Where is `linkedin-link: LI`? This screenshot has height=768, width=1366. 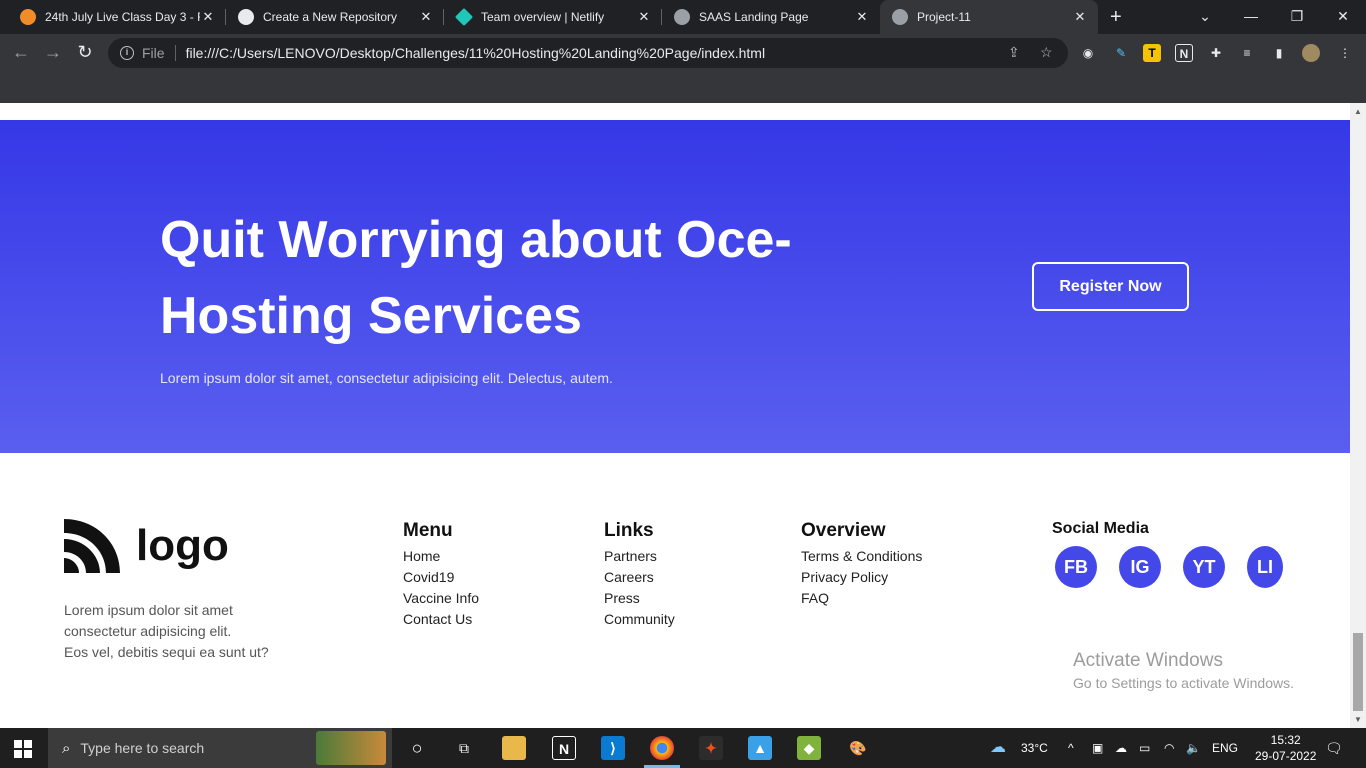 linkedin-link: LI is located at coordinates (1265, 567).